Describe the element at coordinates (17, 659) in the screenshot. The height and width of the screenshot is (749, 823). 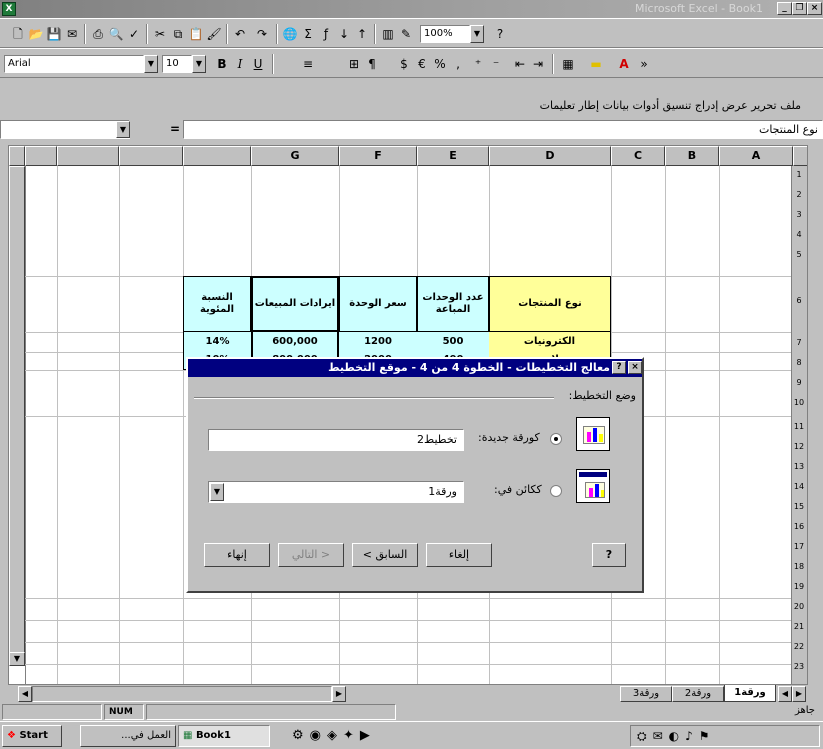
I see `scroll-down-icon: ▼` at that location.